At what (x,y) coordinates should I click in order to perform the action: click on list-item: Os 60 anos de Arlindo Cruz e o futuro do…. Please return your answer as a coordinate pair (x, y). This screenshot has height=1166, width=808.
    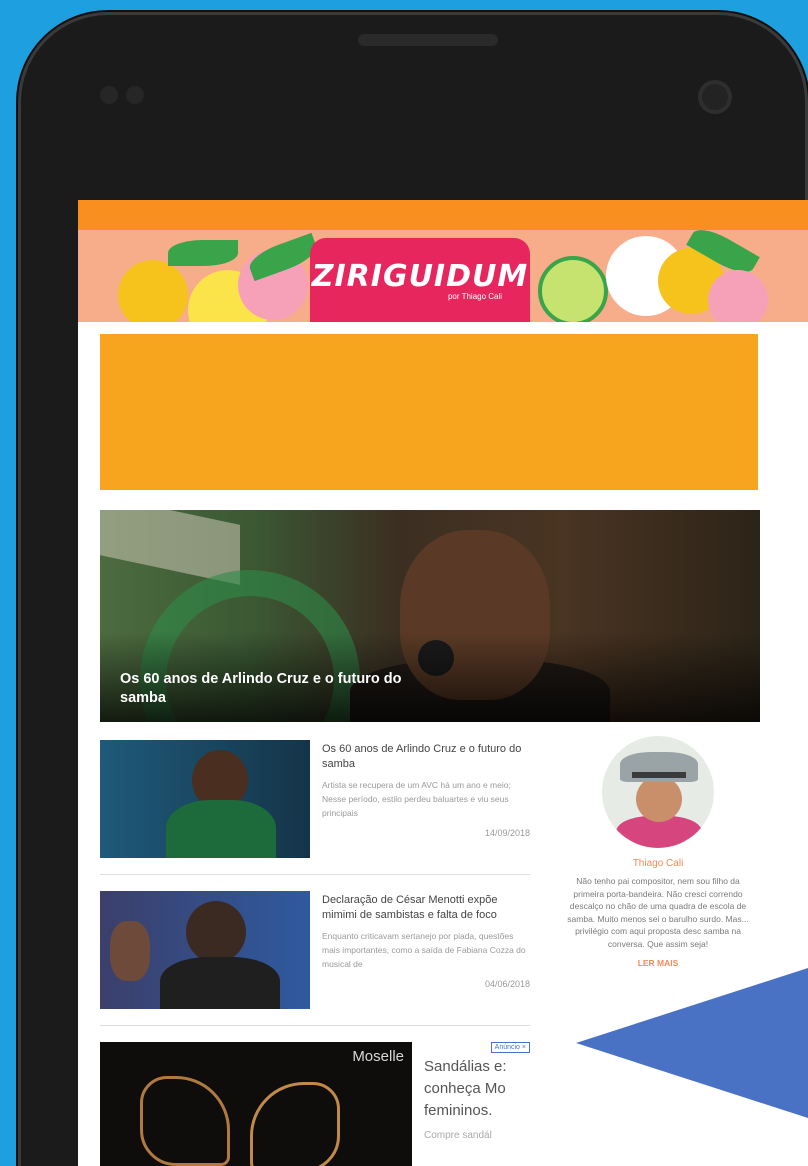
    Looking at the image, I should click on (315, 807).